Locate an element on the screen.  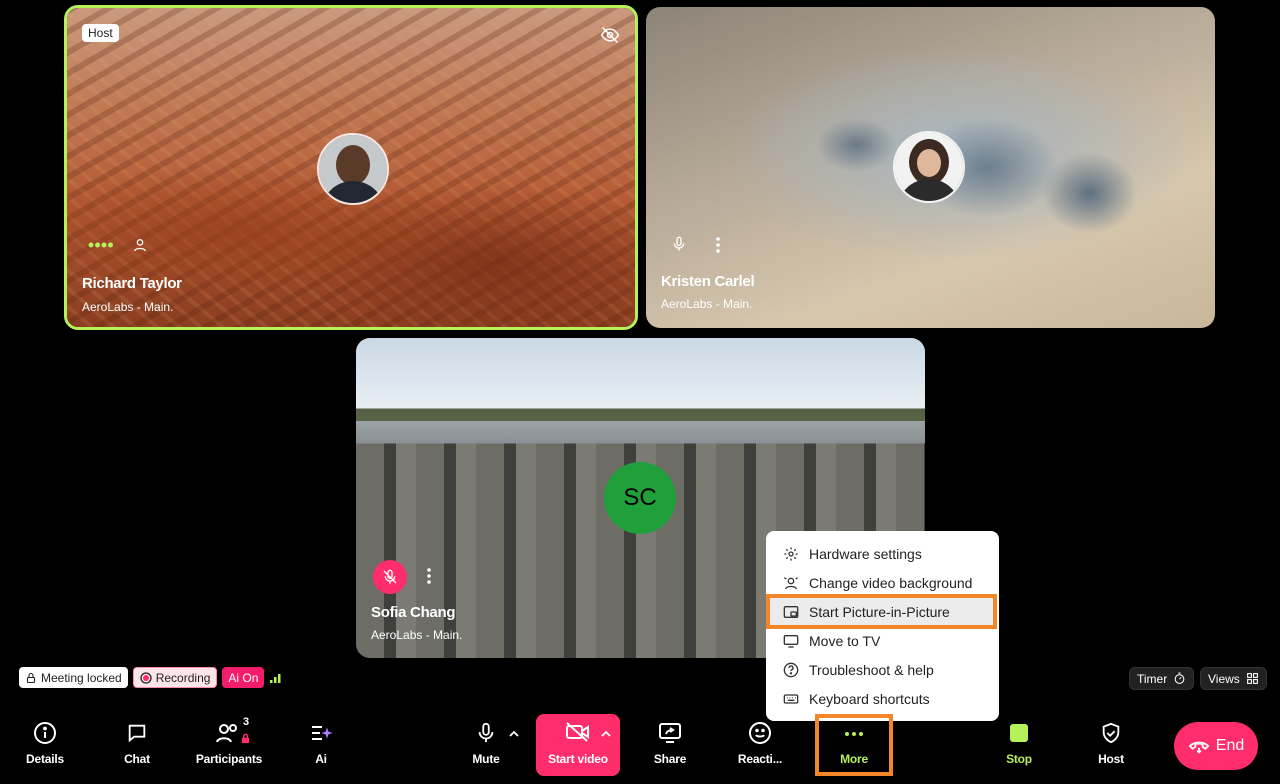
participant-name: Kristen Carlel is located at coordinates (708, 281).